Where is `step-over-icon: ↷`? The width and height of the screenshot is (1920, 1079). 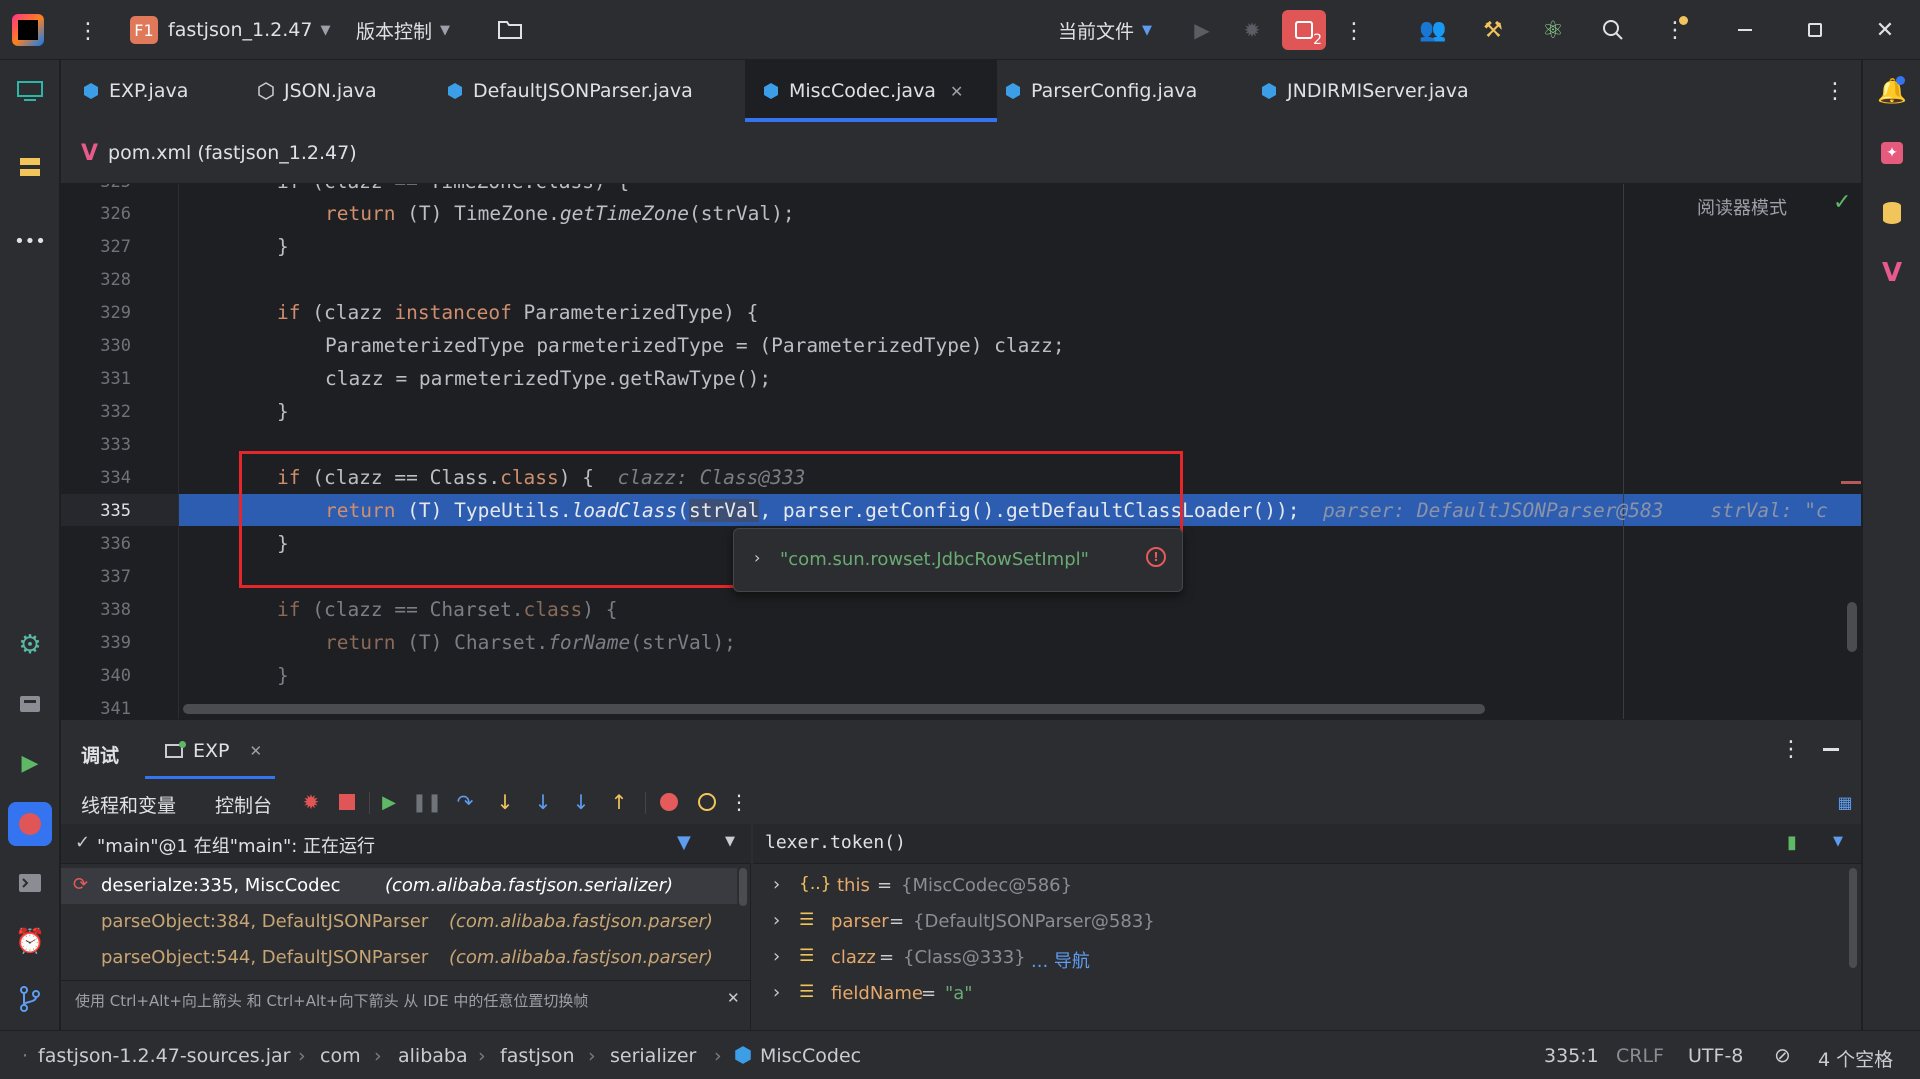
step-over-icon: ↷ is located at coordinates (465, 802).